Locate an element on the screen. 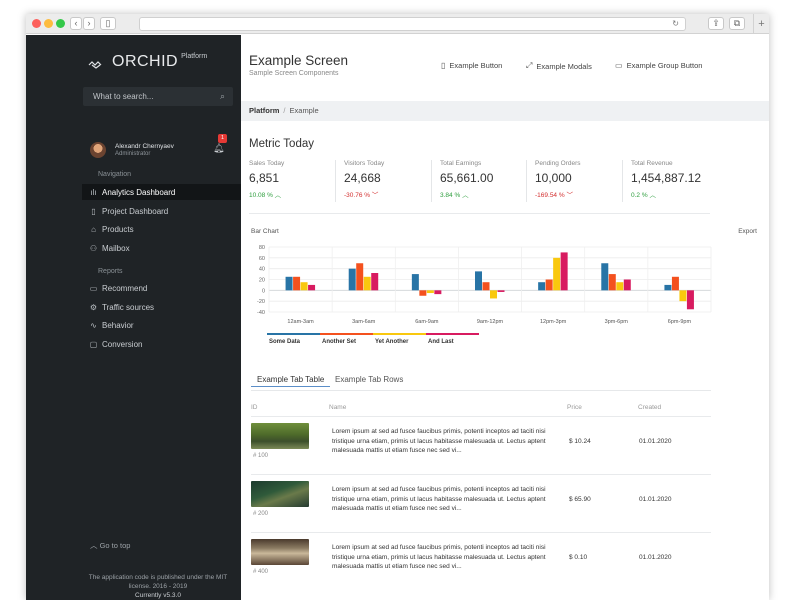 This screenshot has width=794, height=600. sidebar-item-label: Traffic sources is located at coordinates (128, 307).